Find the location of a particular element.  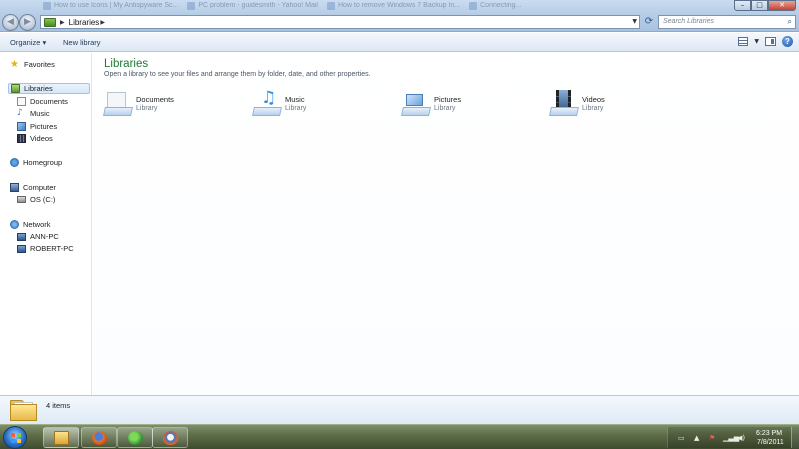

nav-favorites: ★ Favorites is located at coordinates (32, 64).